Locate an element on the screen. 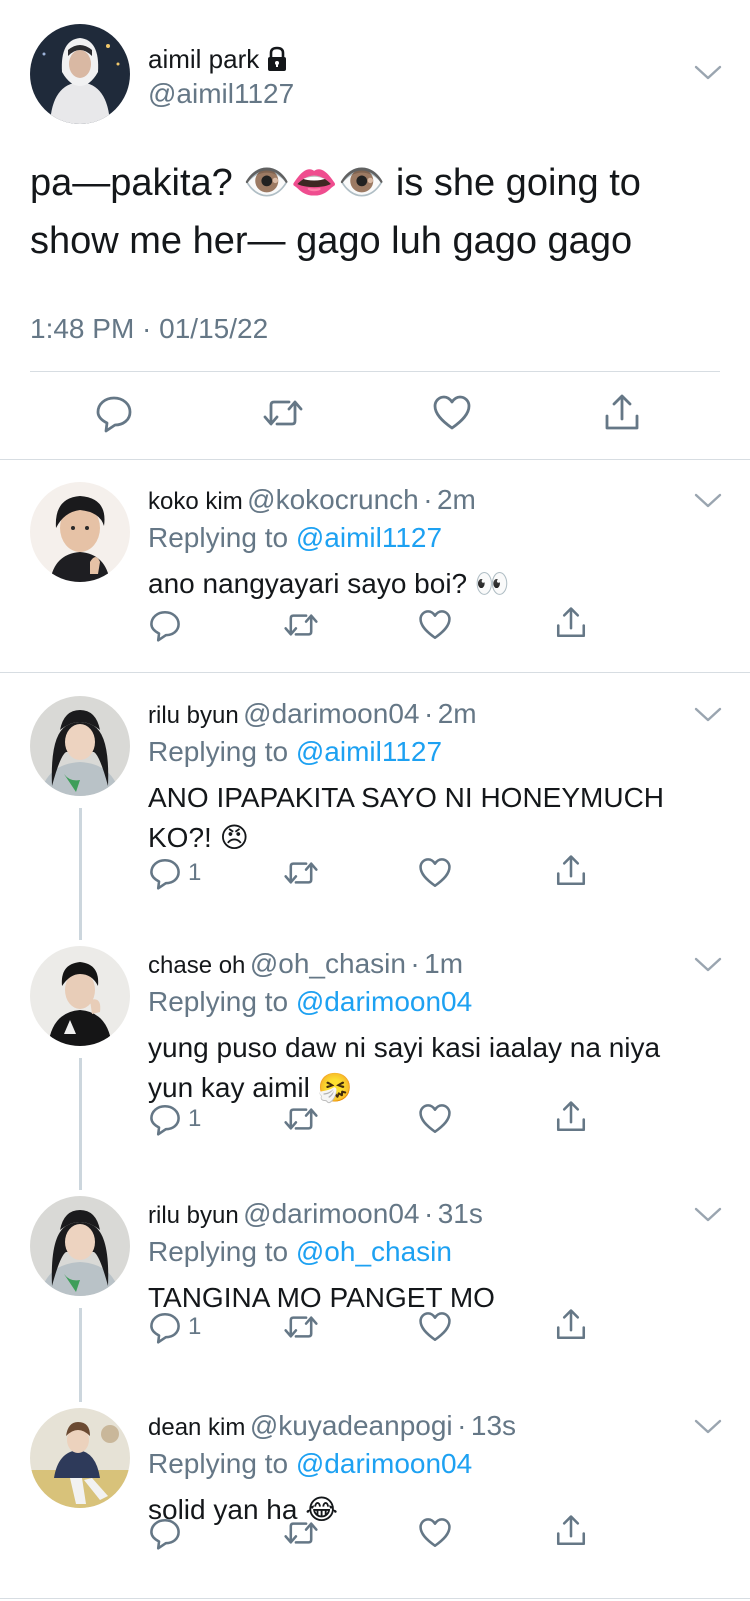 This screenshot has height=1601, width=750. reply-header: rilu byun @darimoon04 · 31s is located at coordinates (315, 1216).